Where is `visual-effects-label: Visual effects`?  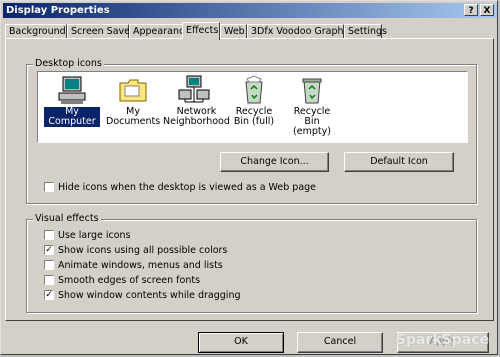 visual-effects-label: Visual effects is located at coordinates (67, 218).